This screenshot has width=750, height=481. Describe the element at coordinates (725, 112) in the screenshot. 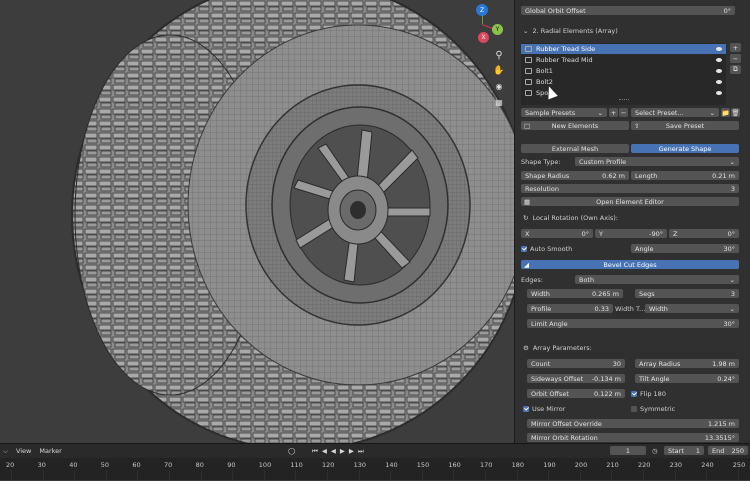

I see `folder-icon: 📁` at that location.